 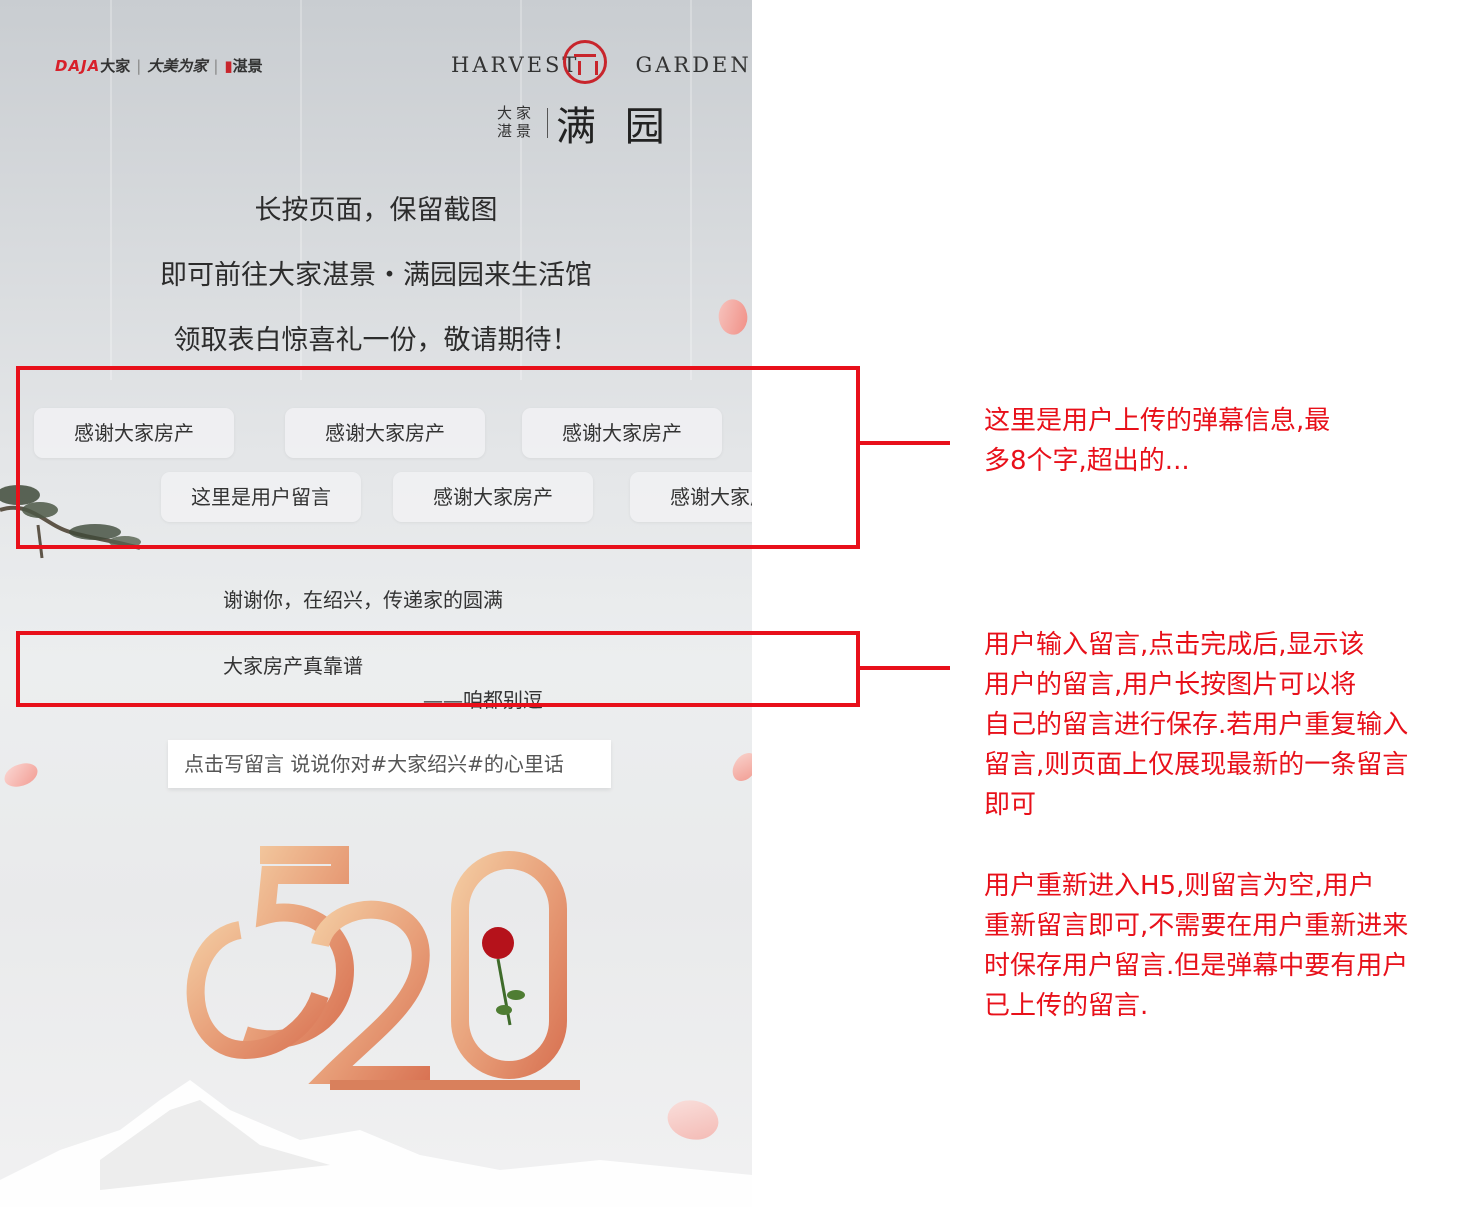 What do you see at coordinates (247, 66) in the screenshot?
I see `zhanjing-logo: 湛景` at bounding box center [247, 66].